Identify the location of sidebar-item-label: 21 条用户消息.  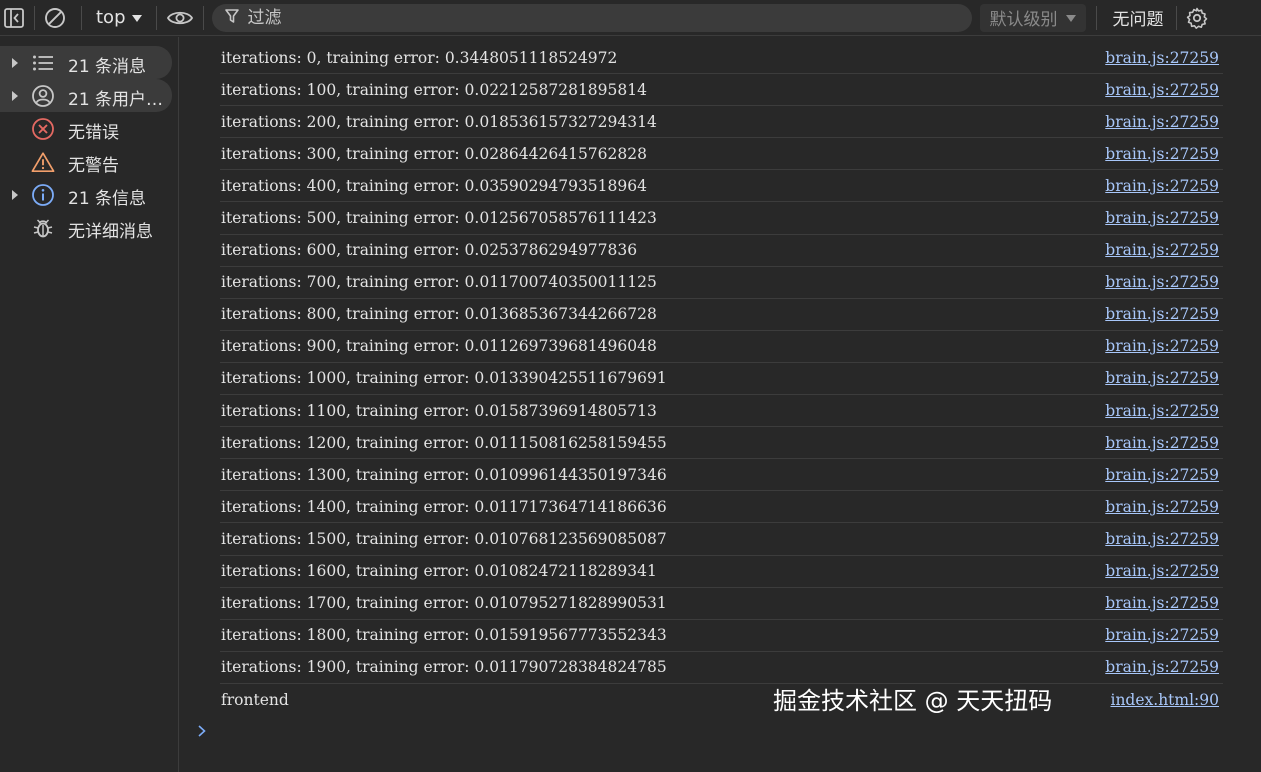
(118, 100).